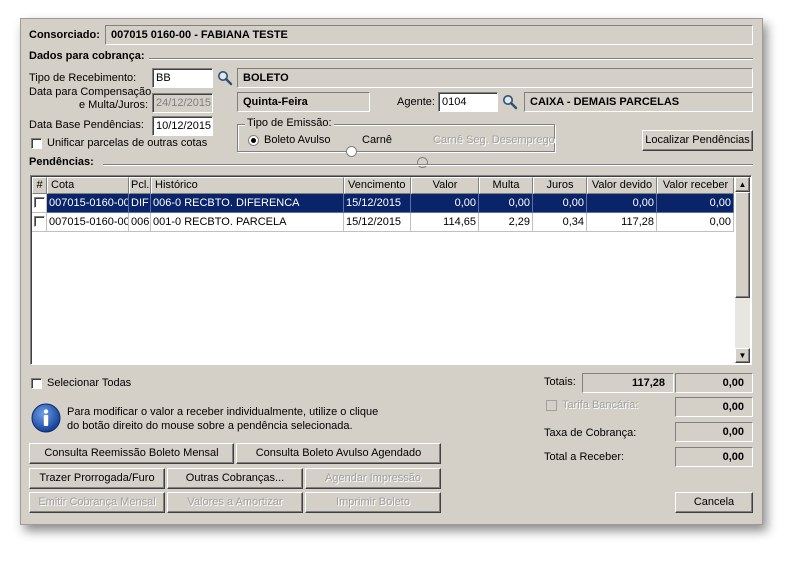 The height and width of the screenshot is (563, 803). What do you see at coordinates (506, 185) in the screenshot?
I see `col-header-multa: Multa` at bounding box center [506, 185].